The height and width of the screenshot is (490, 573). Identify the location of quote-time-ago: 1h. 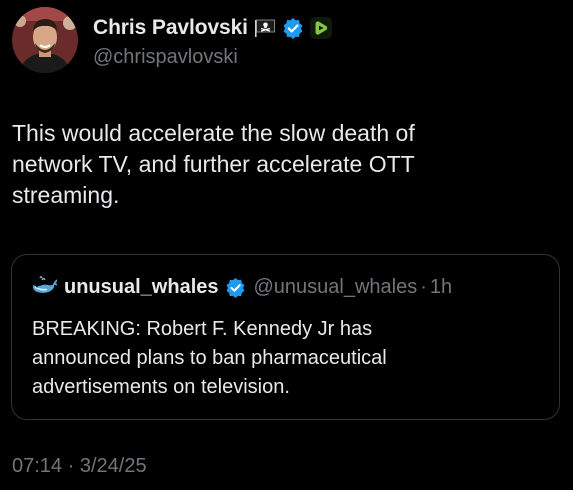
(441, 287).